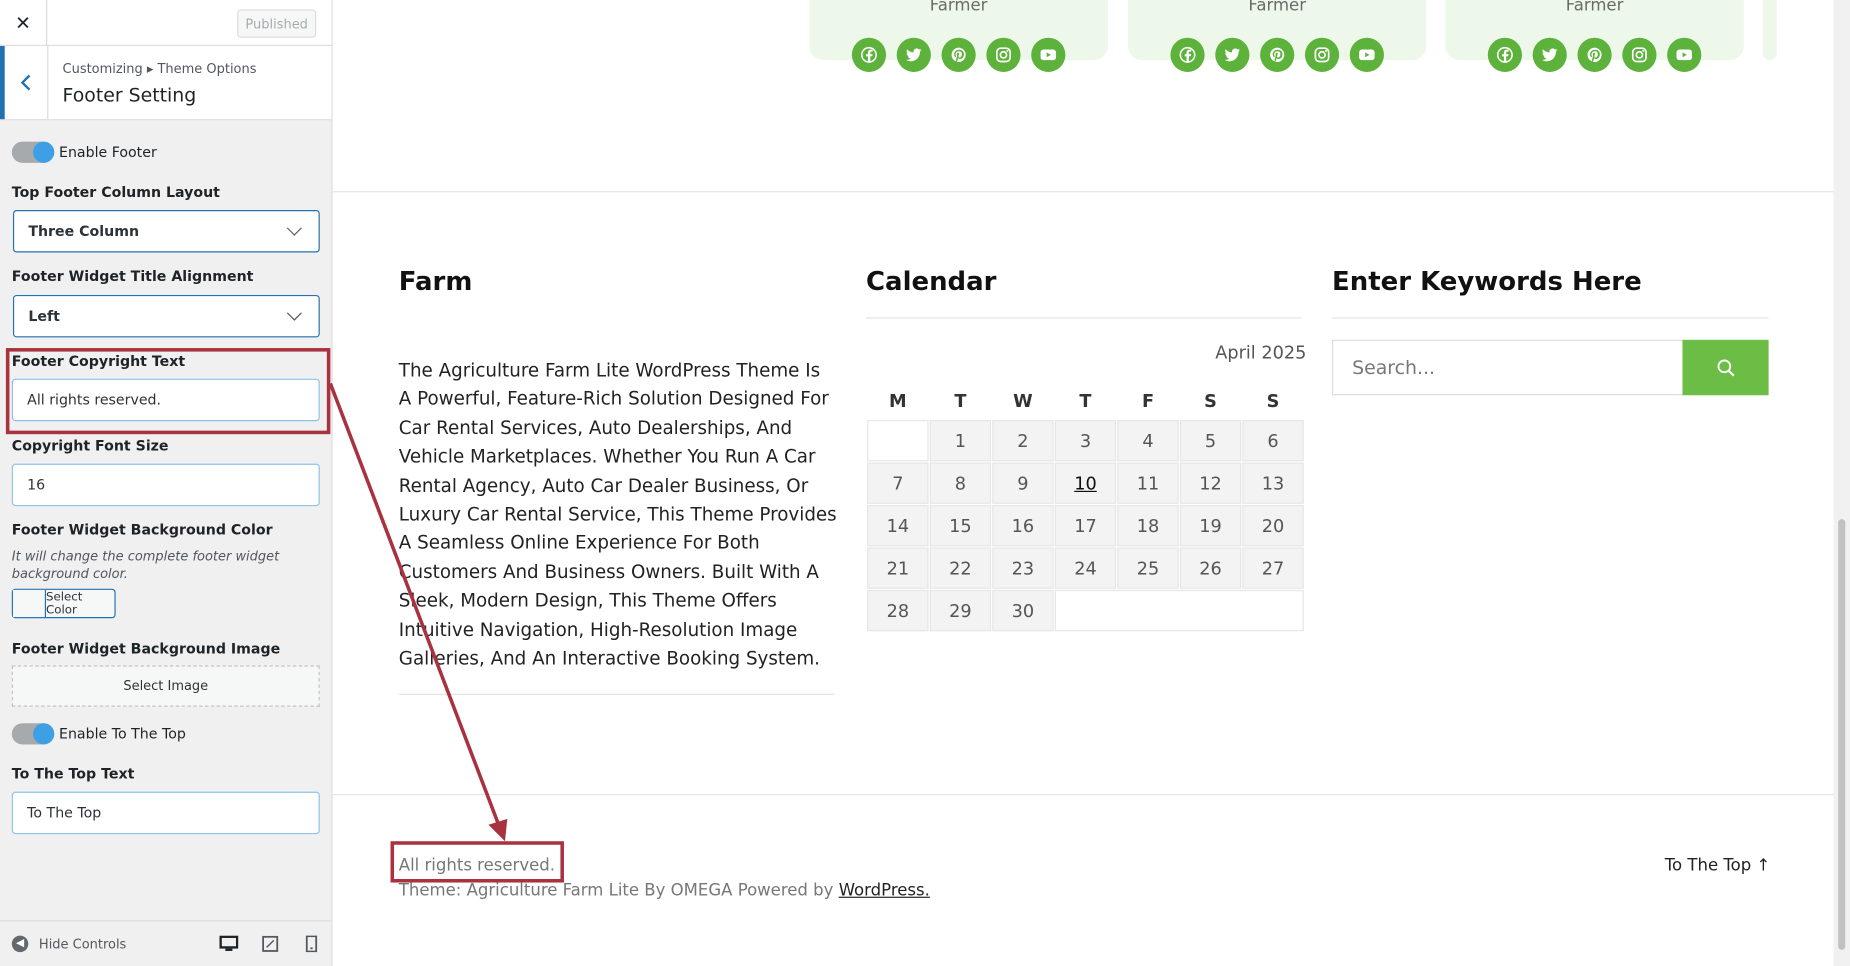 The height and width of the screenshot is (966, 1850). I want to click on calendar-today: 10, so click(1085, 483).